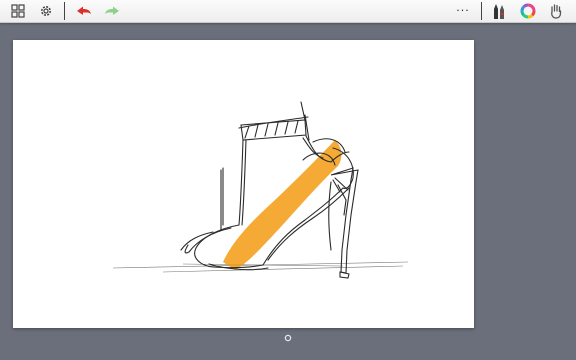 Image resolution: width=576 pixels, height=360 pixels. What do you see at coordinates (499, 11) in the screenshot?
I see `brush-library-icon` at bounding box center [499, 11].